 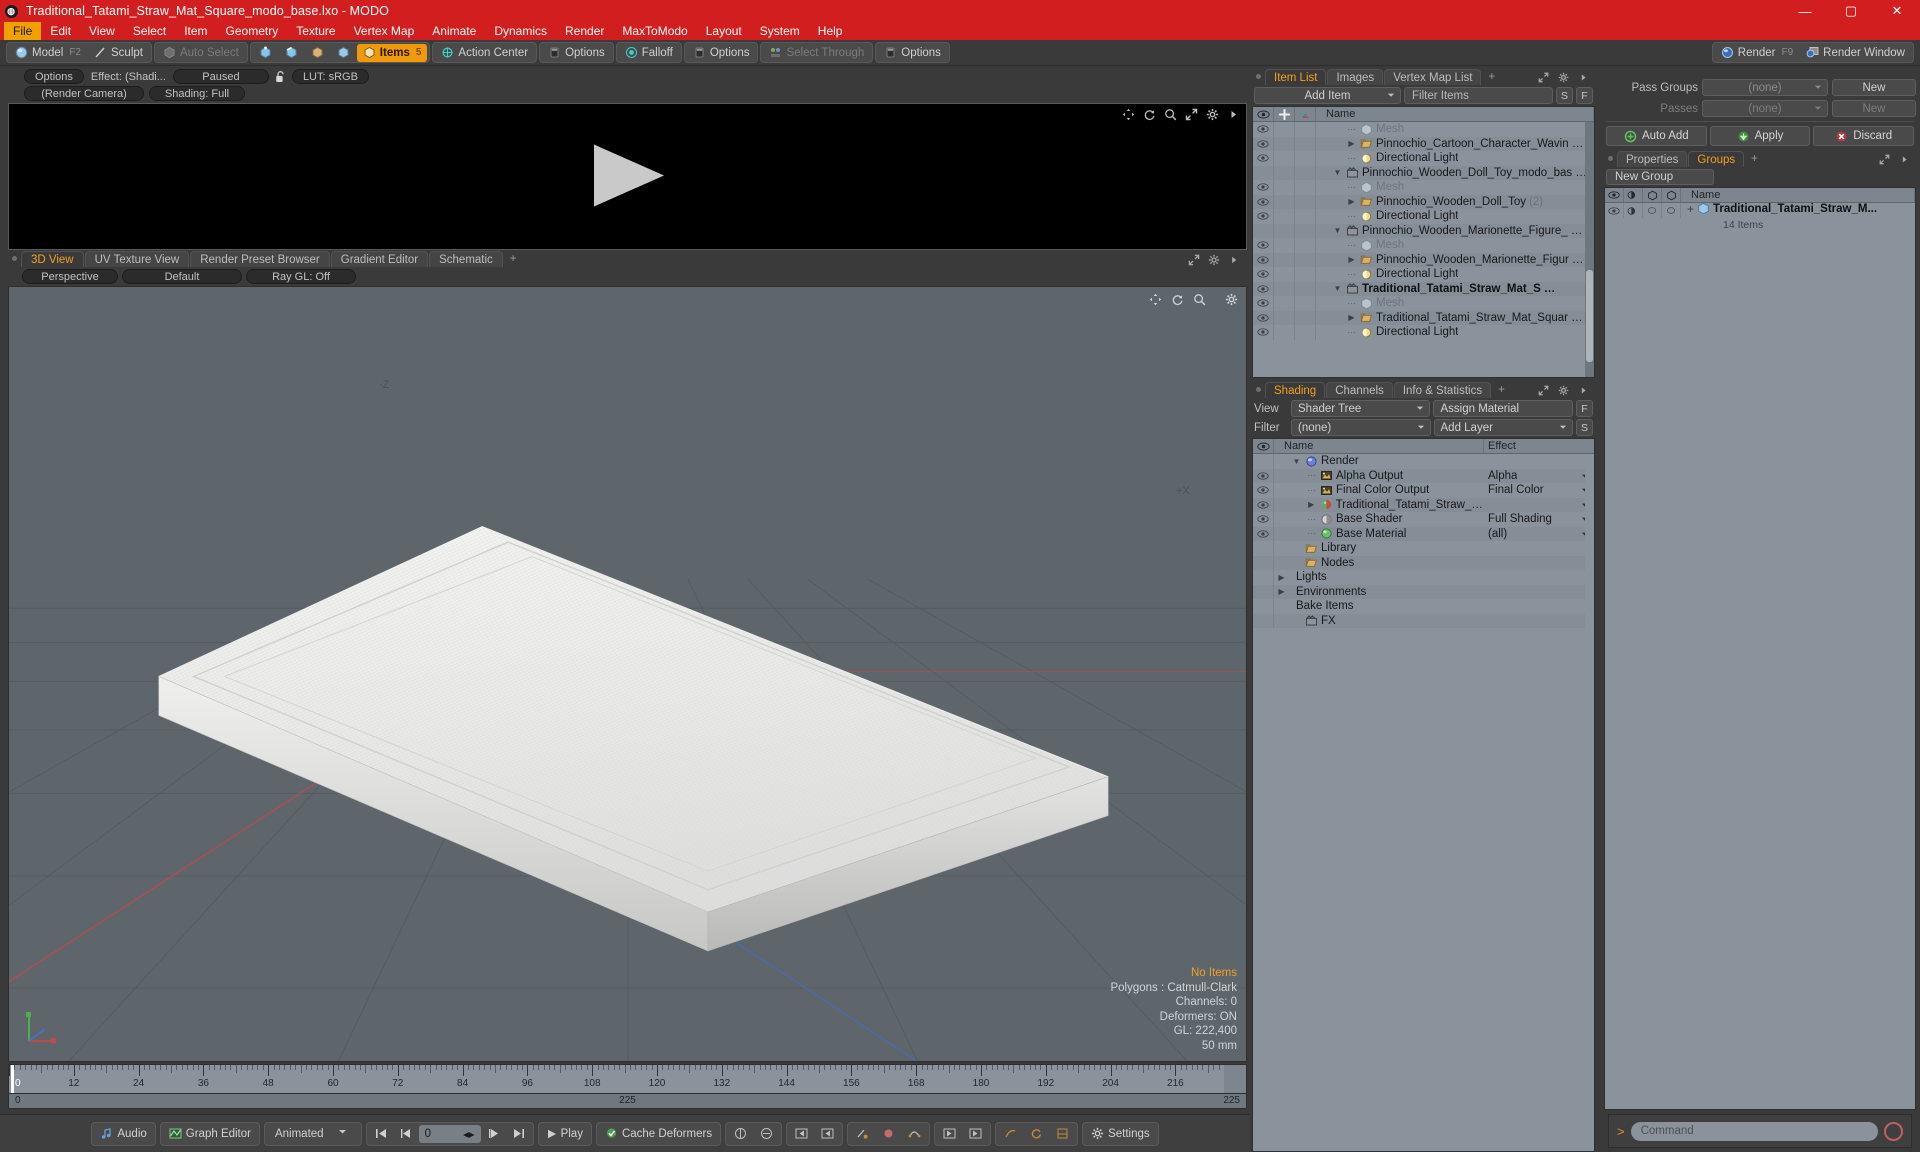 What do you see at coordinates (195, 31) in the screenshot?
I see `menu-item-item: Item` at bounding box center [195, 31].